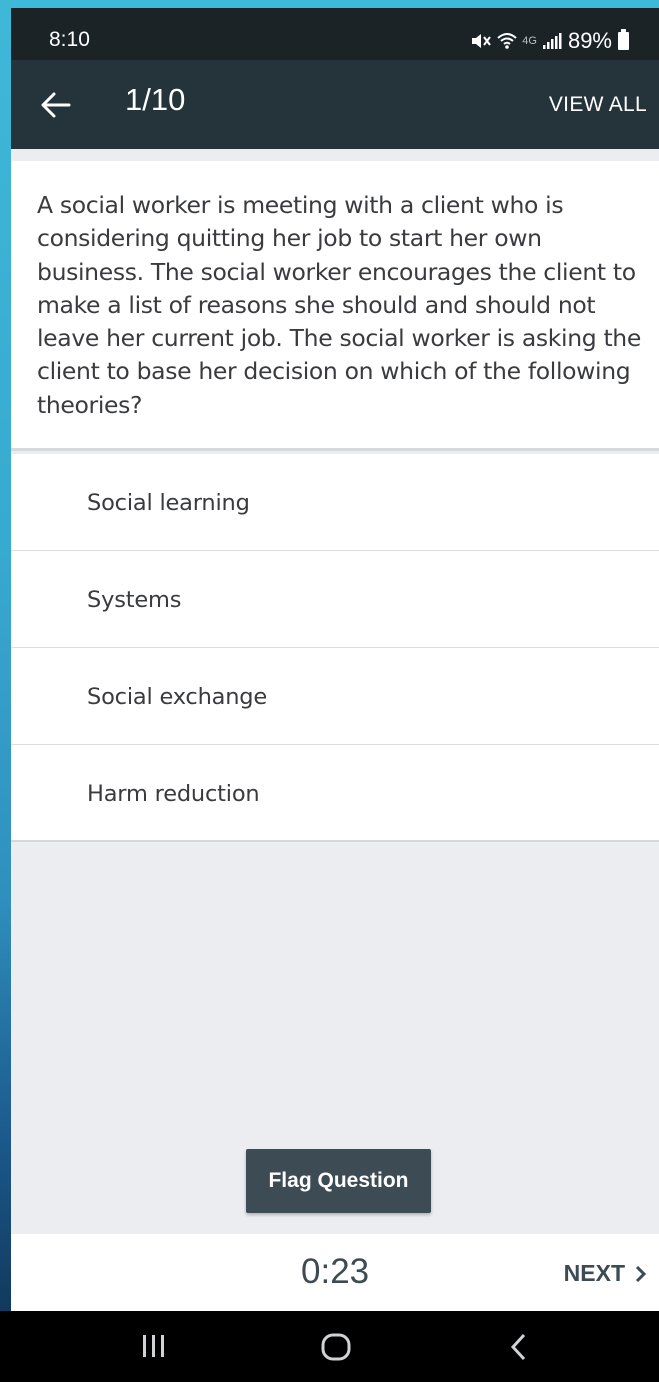 The width and height of the screenshot is (659, 1382). What do you see at coordinates (5, 691) in the screenshot?
I see `wallpaper-edge-left` at bounding box center [5, 691].